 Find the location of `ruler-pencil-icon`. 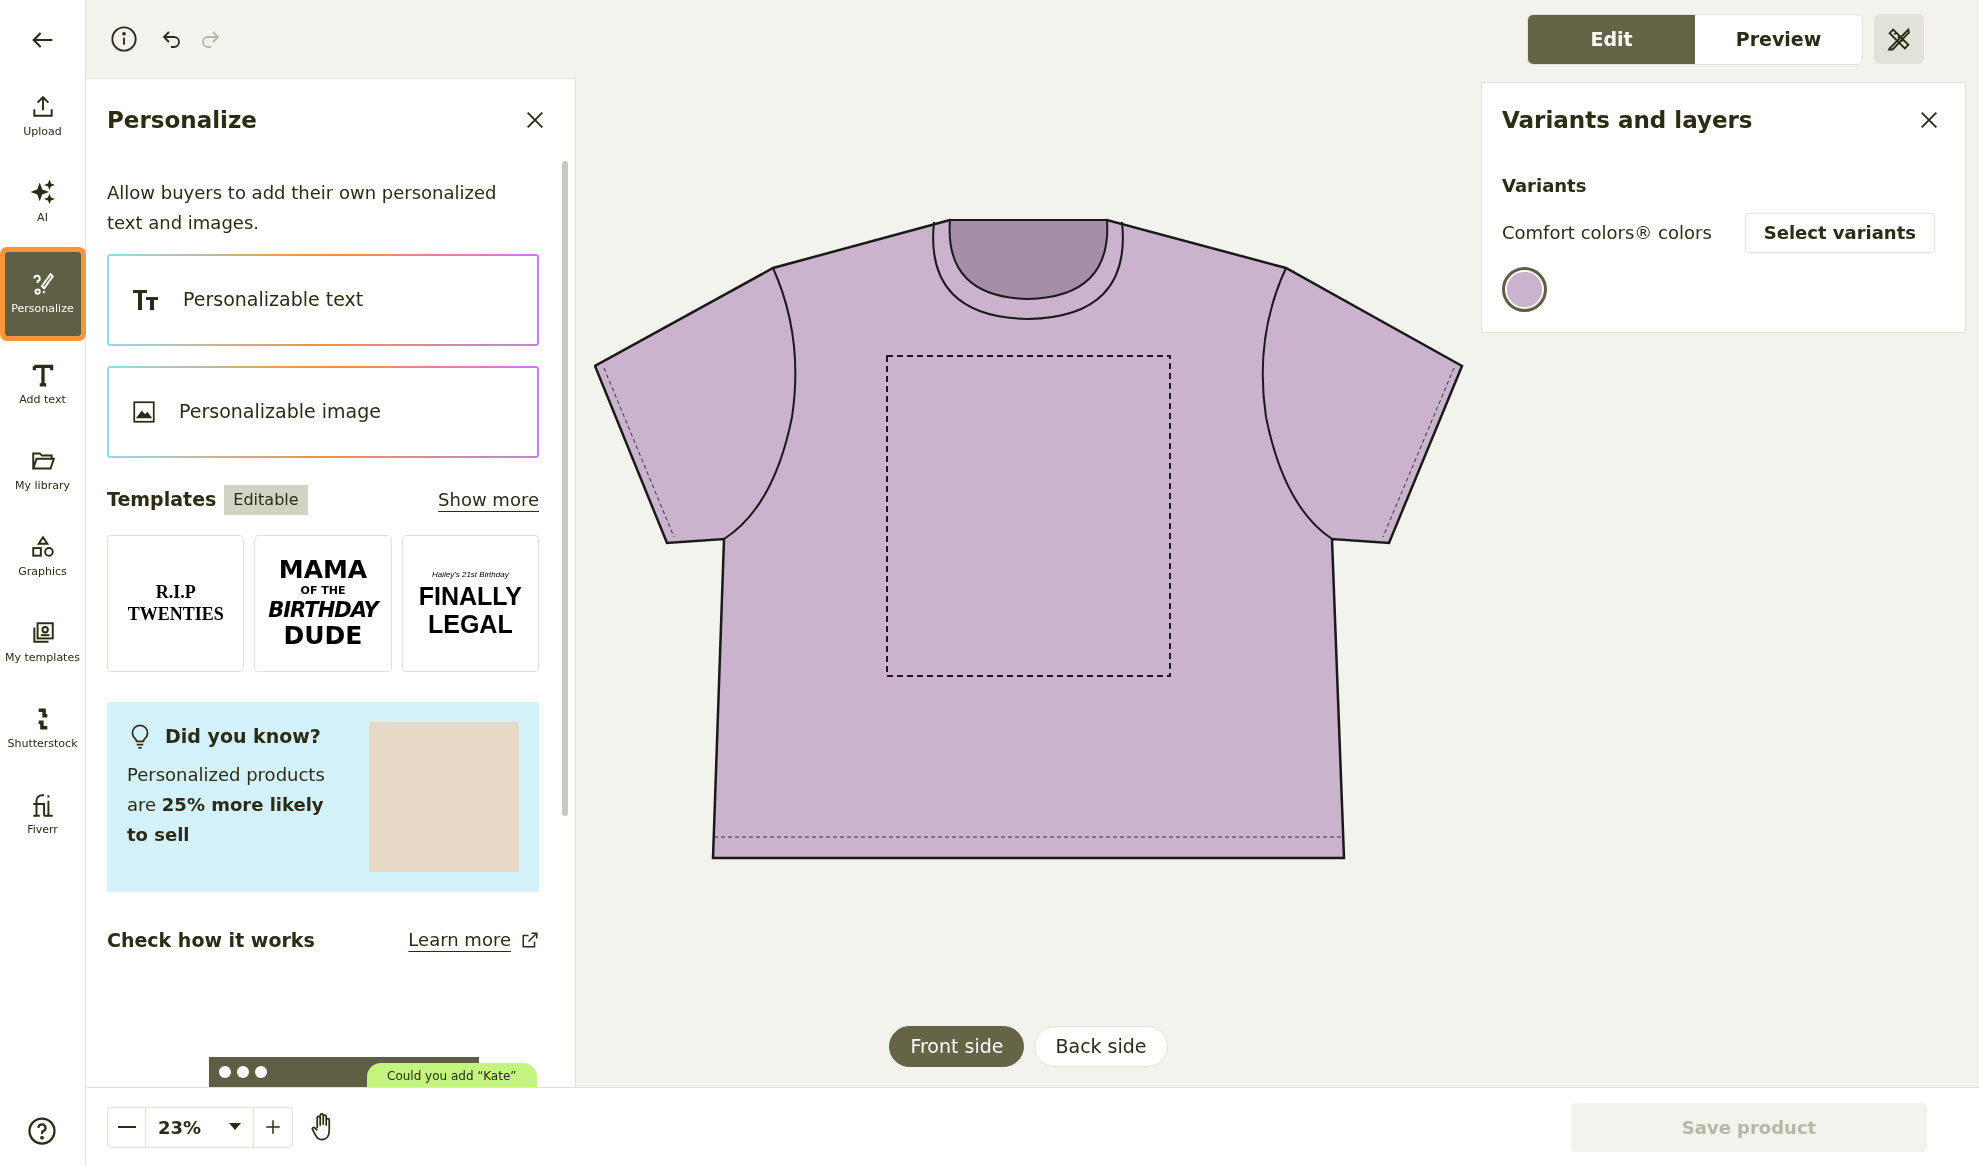

ruler-pencil-icon is located at coordinates (1899, 39).